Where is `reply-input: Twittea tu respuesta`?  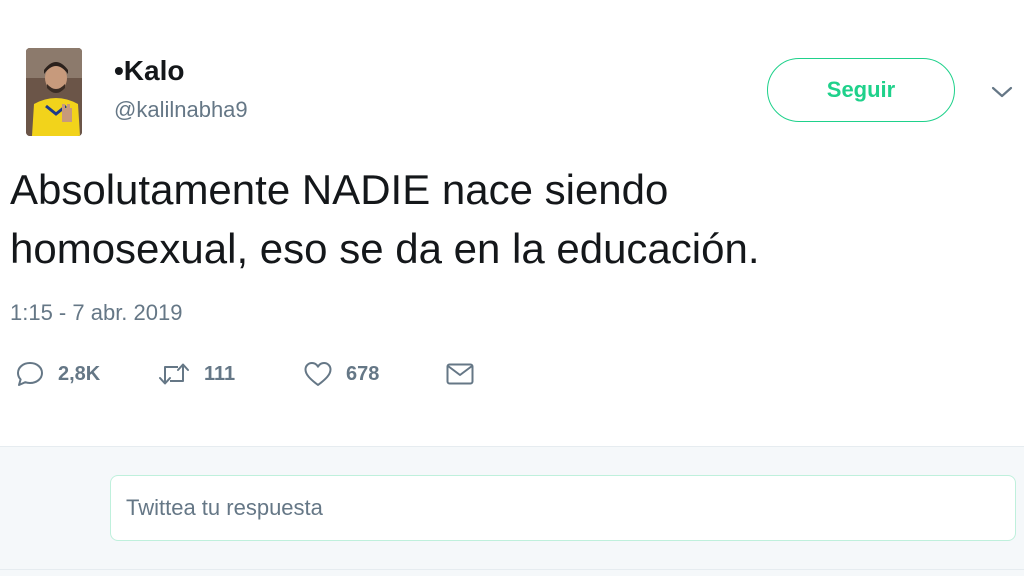
reply-input: Twittea tu respuesta is located at coordinates (563, 508).